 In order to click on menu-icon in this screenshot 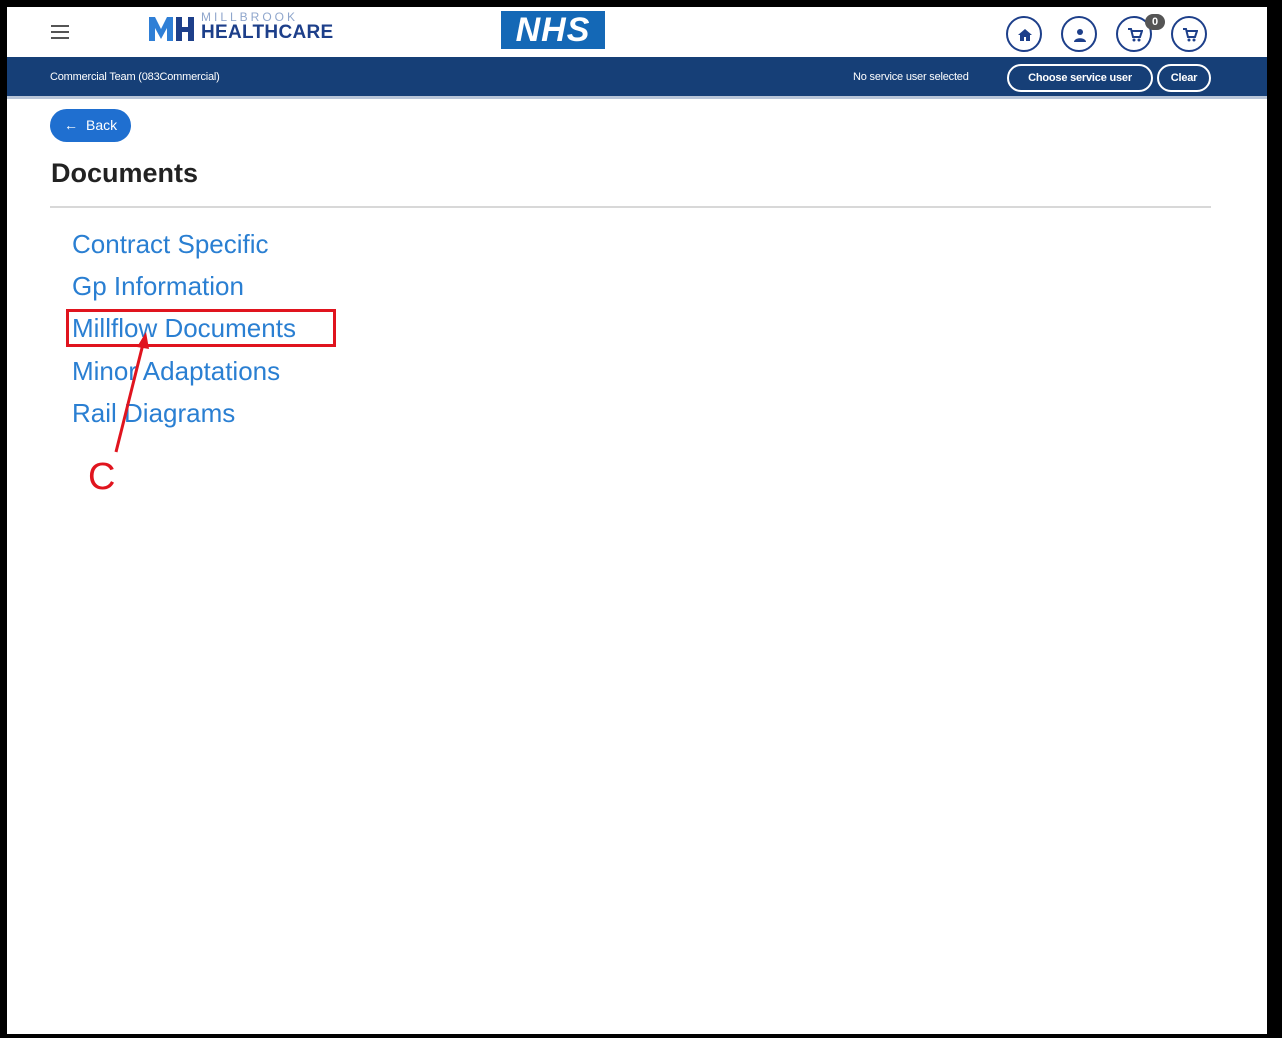, I will do `click(60, 32)`.